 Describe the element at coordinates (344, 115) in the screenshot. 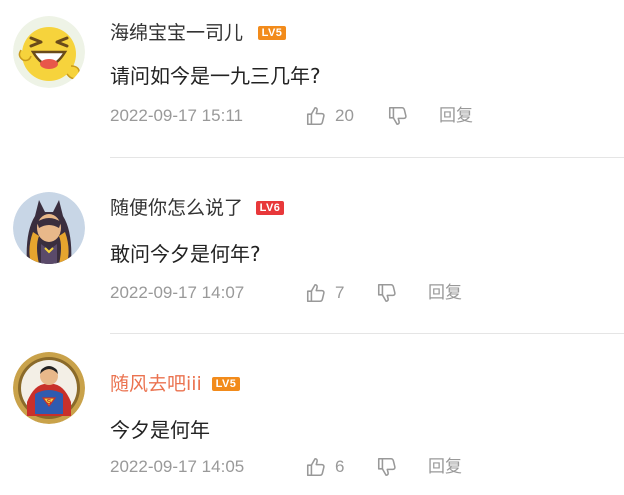

I see `like-count: 20` at that location.